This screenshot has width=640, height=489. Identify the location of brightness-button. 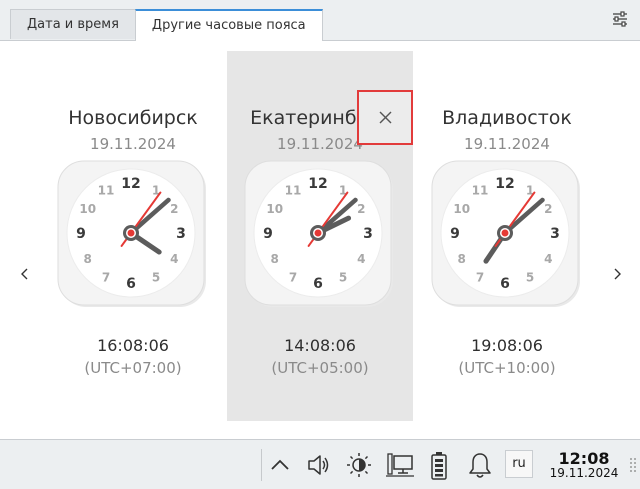
(359, 465).